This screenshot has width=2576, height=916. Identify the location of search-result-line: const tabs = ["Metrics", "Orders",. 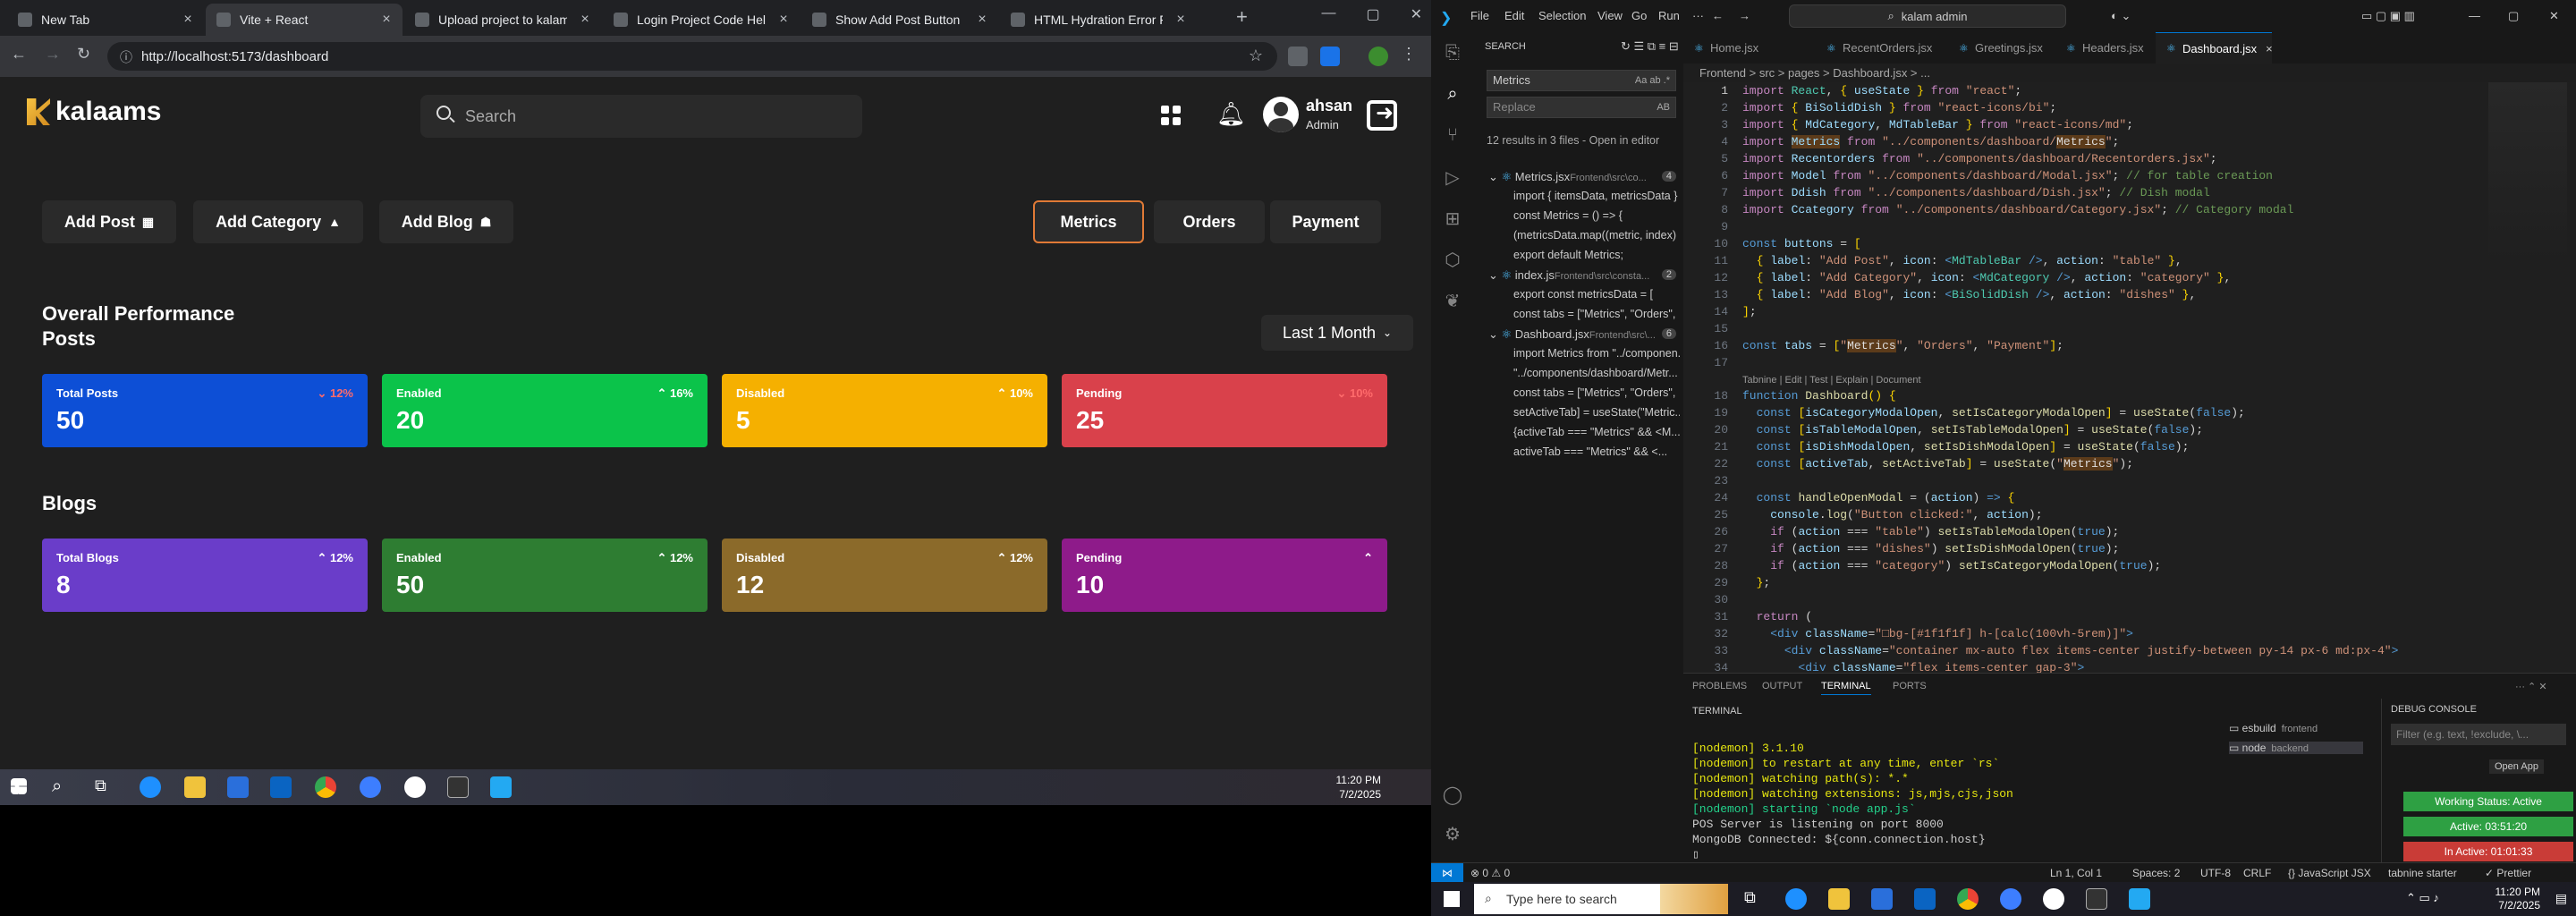
(1596, 392).